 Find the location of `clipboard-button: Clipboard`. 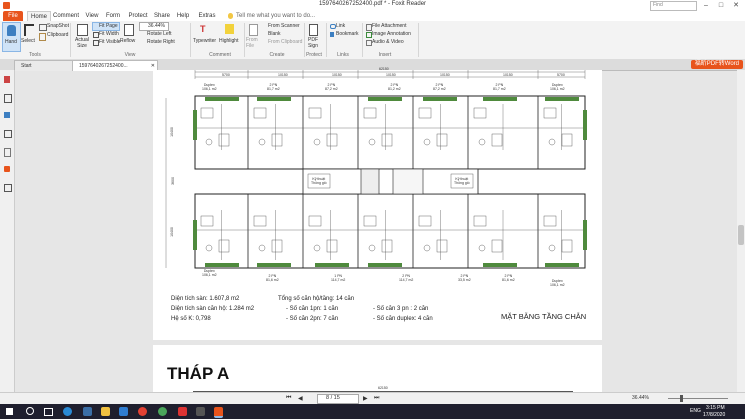

clipboard-button: Clipboard is located at coordinates (57, 35).